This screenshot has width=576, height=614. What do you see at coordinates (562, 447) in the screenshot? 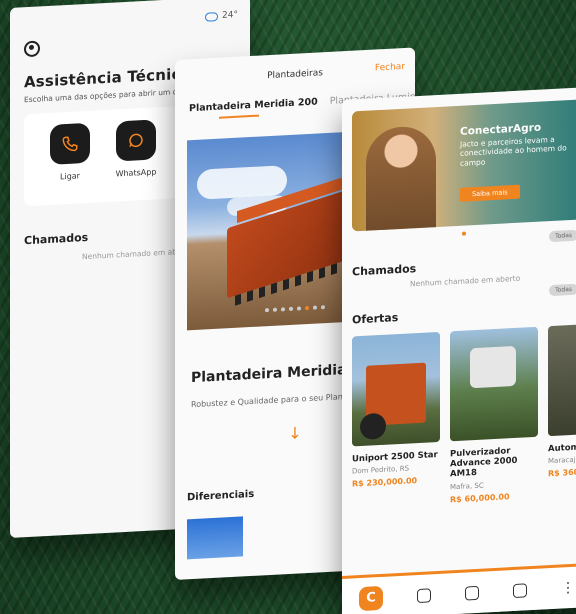
I see `offer-name: Automa Deere 4` at bounding box center [562, 447].